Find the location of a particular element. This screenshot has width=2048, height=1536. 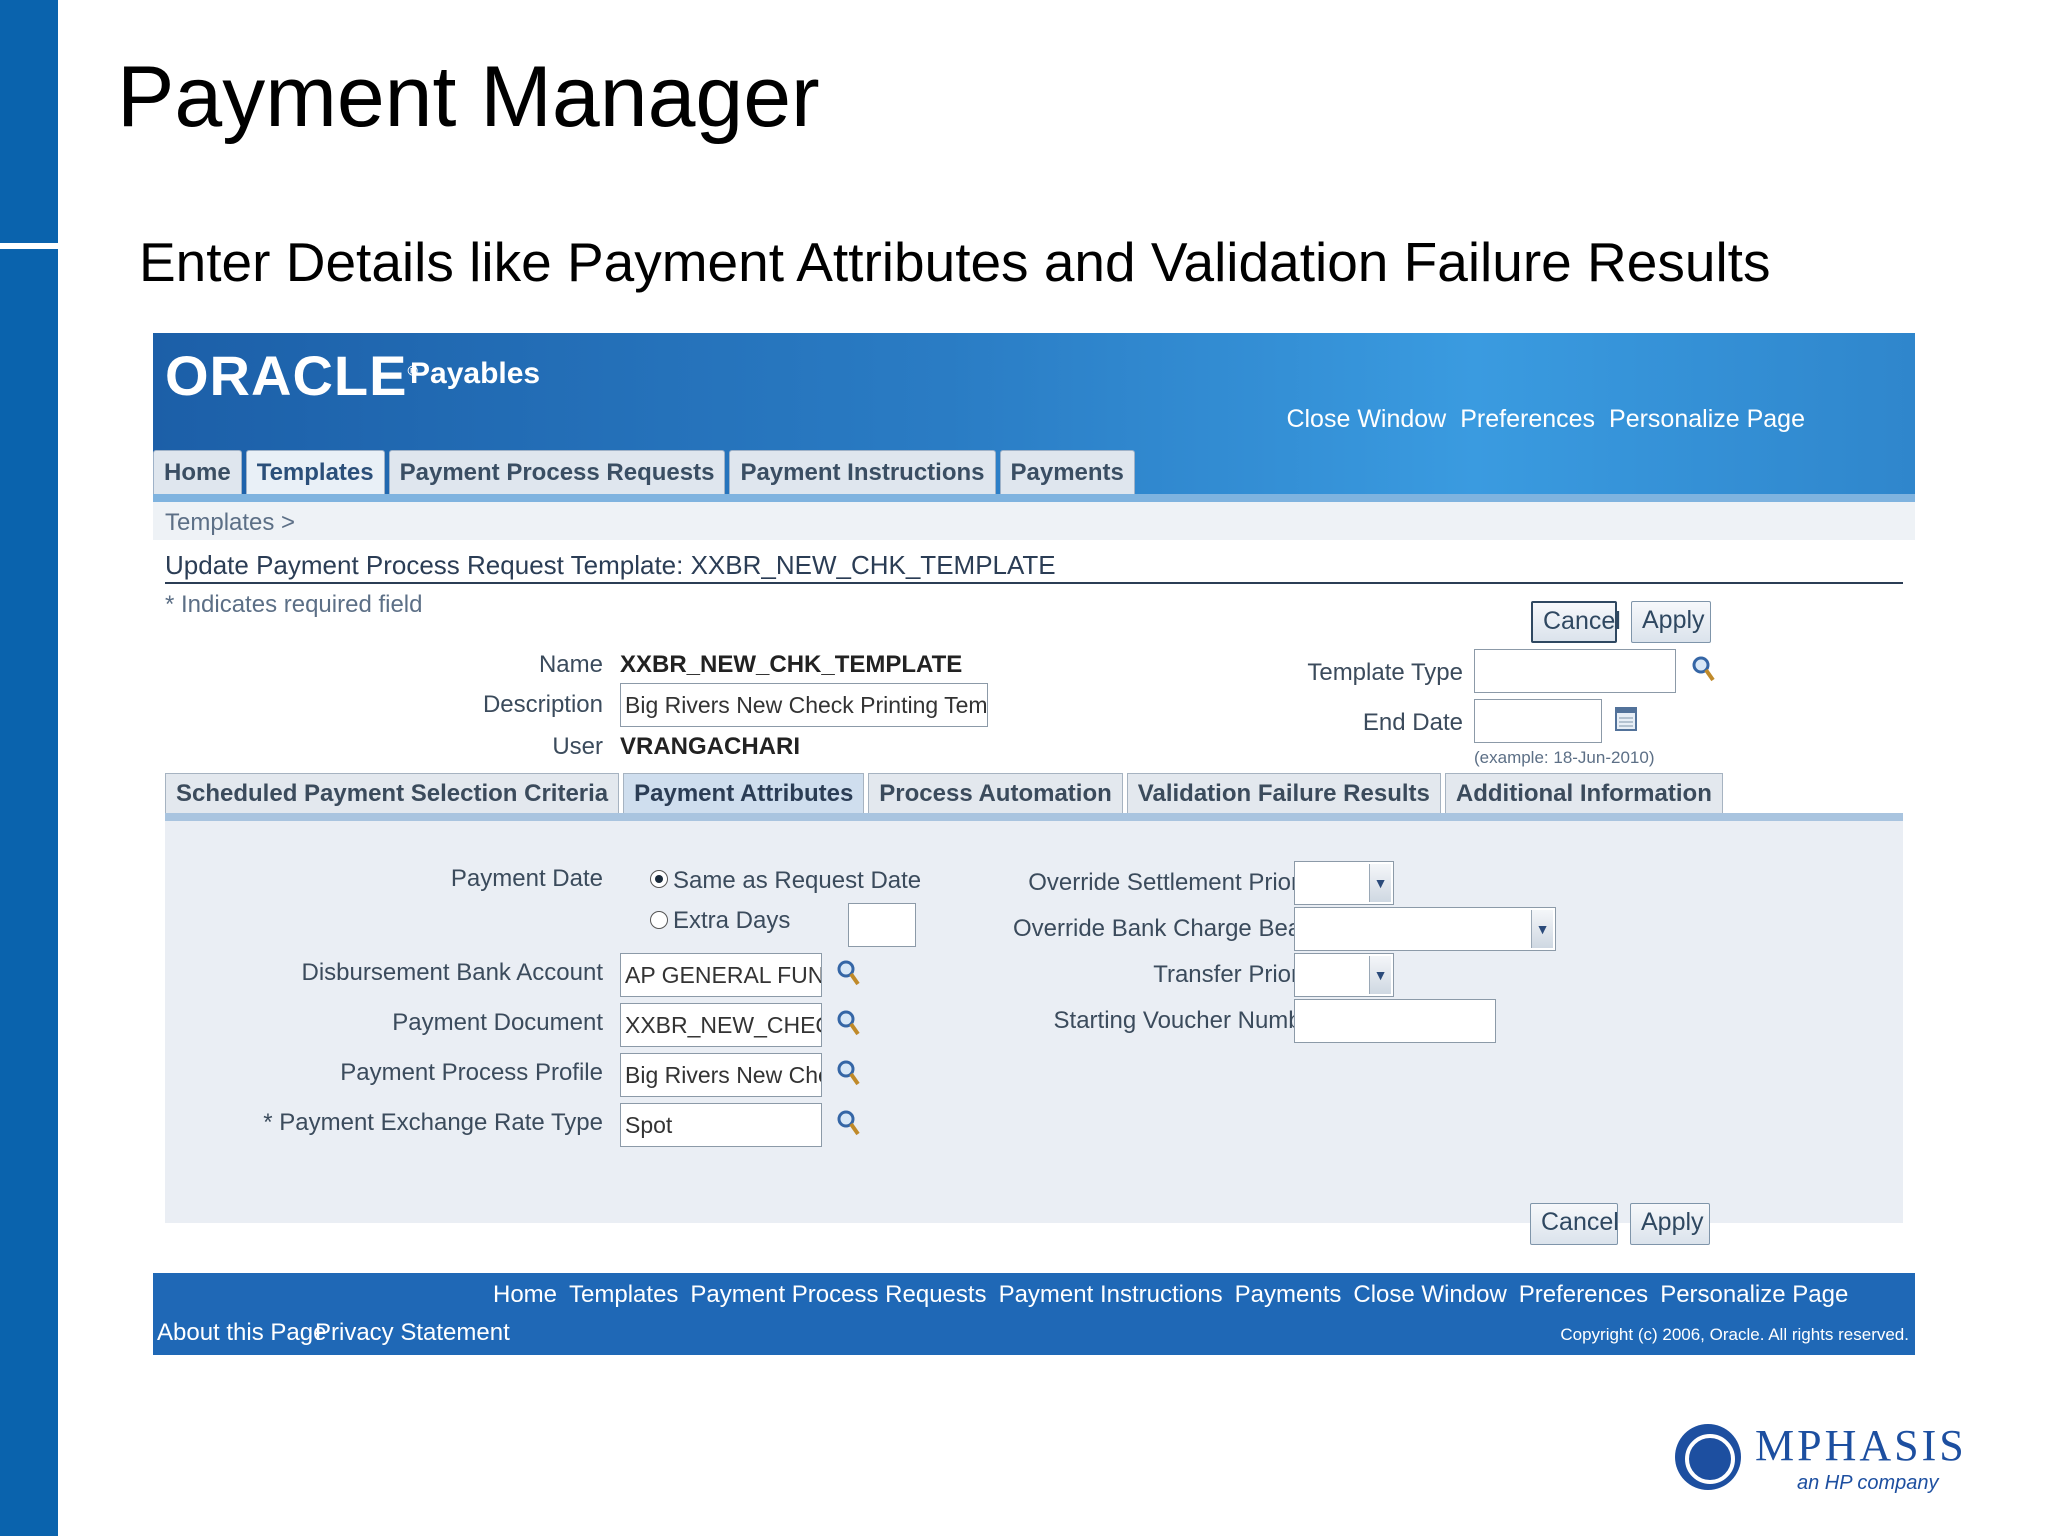

user-value: VRANGACHARI is located at coordinates (710, 746).